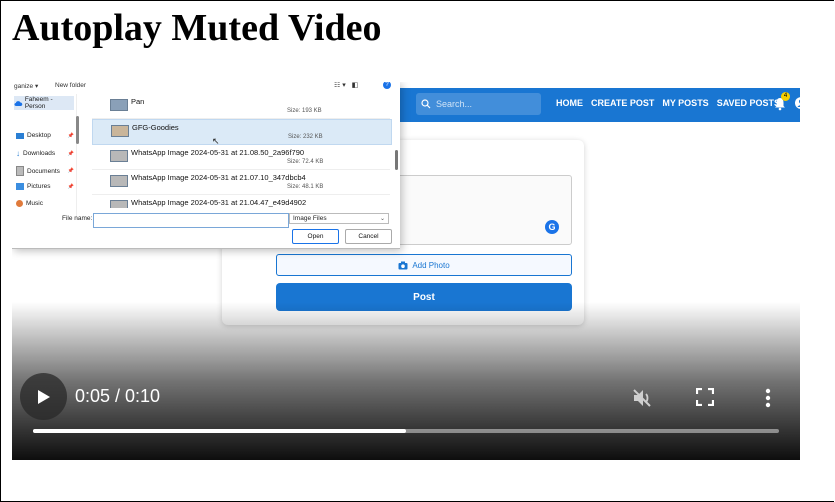 The height and width of the screenshot is (502, 835). Describe the element at coordinates (642, 398) in the screenshot. I see `muted-volume-icon` at that location.